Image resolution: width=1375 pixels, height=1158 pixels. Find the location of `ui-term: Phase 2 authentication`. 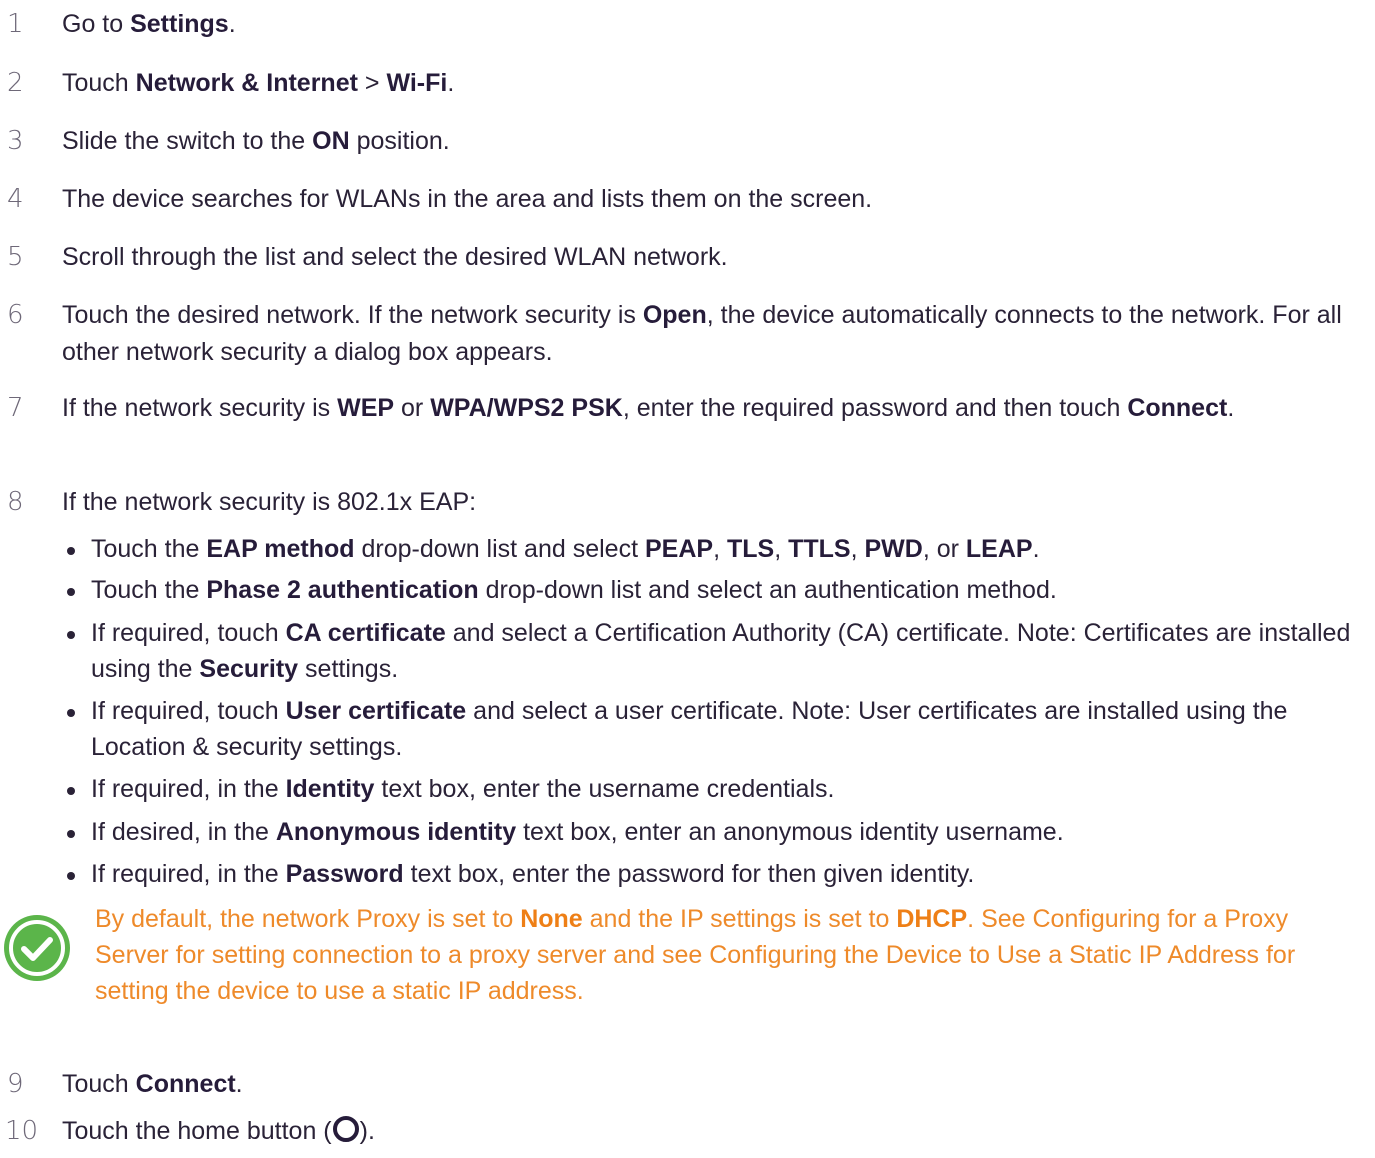

ui-term: Phase 2 authentication is located at coordinates (342, 590).